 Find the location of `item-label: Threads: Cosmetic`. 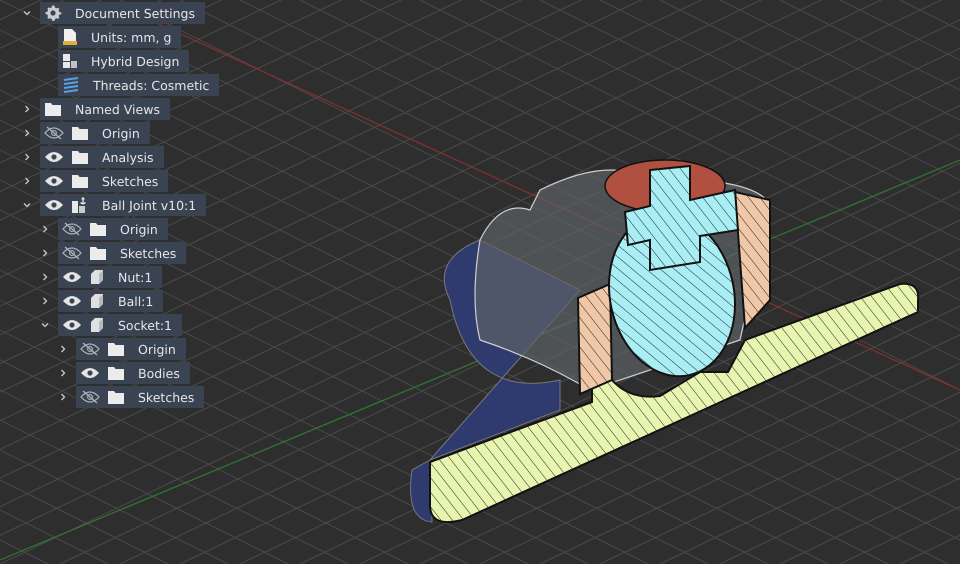

item-label: Threads: Cosmetic is located at coordinates (151, 85).